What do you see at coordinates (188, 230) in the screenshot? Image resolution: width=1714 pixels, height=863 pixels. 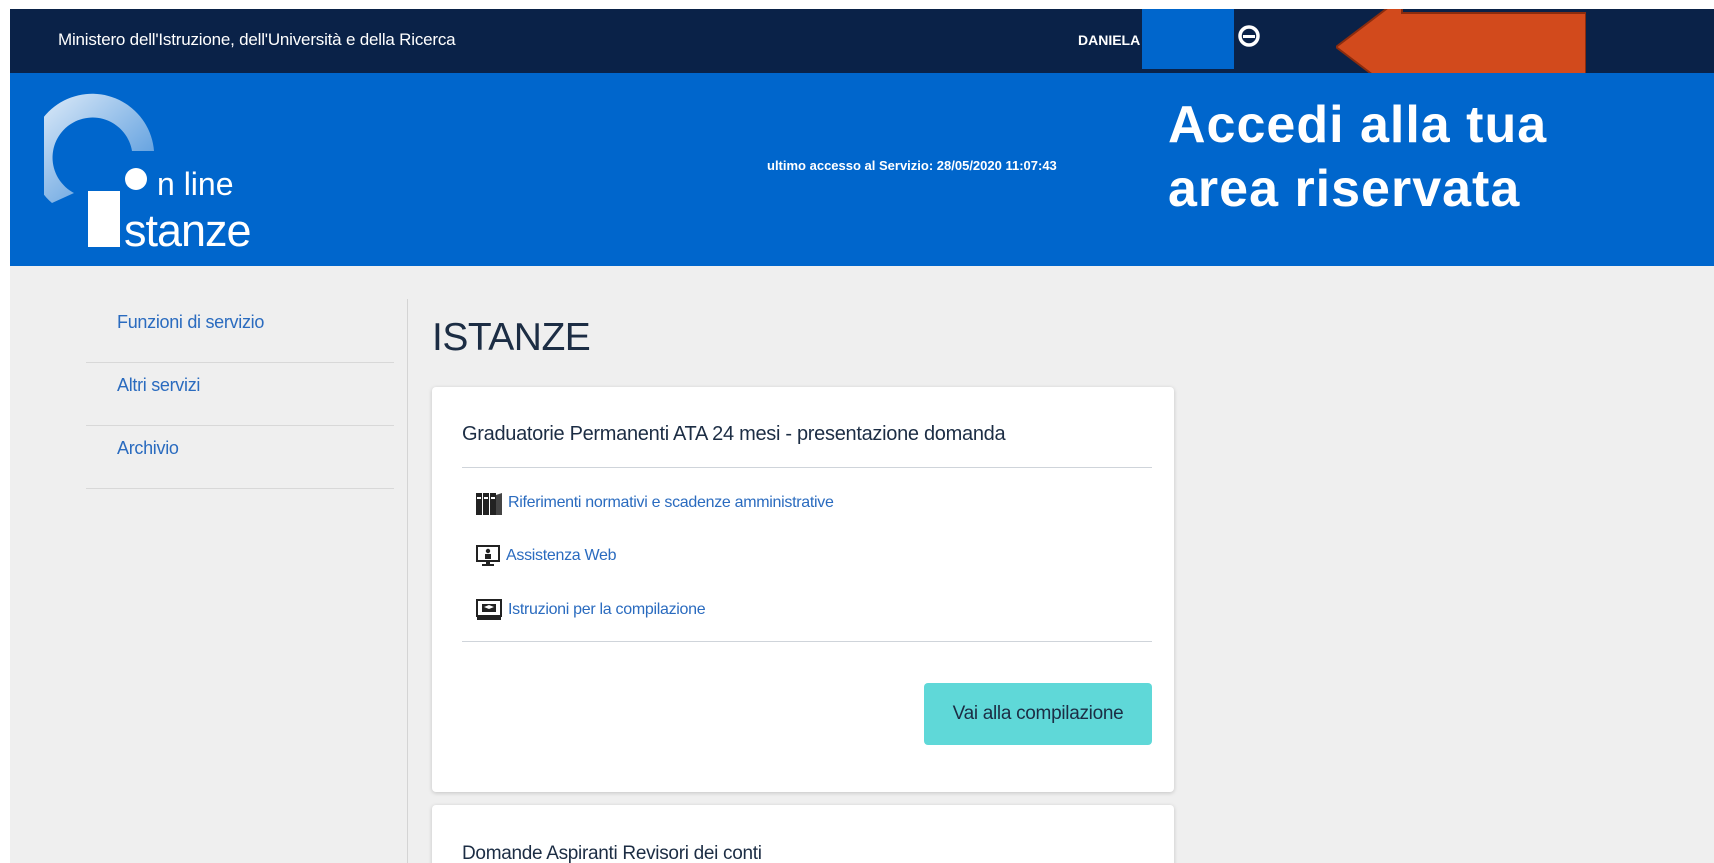 I see `logo-stanze-text: stanze` at bounding box center [188, 230].